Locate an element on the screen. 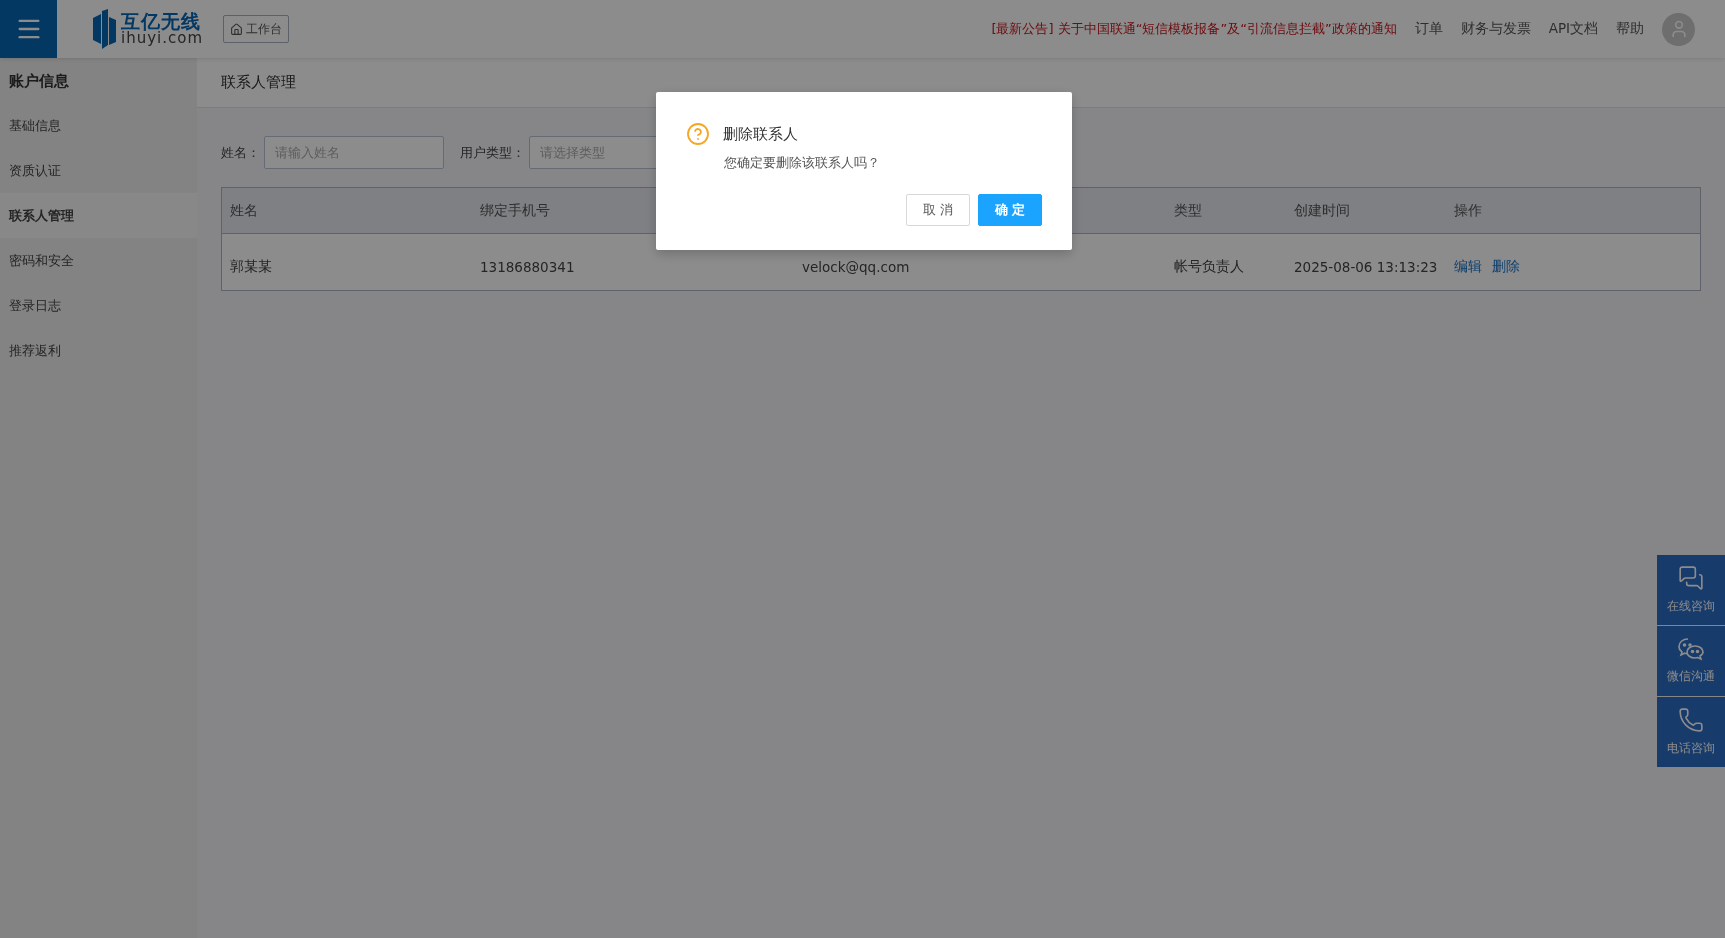 This screenshot has height=938, width=1725. consult-button: 在线咨询 is located at coordinates (1691, 590).